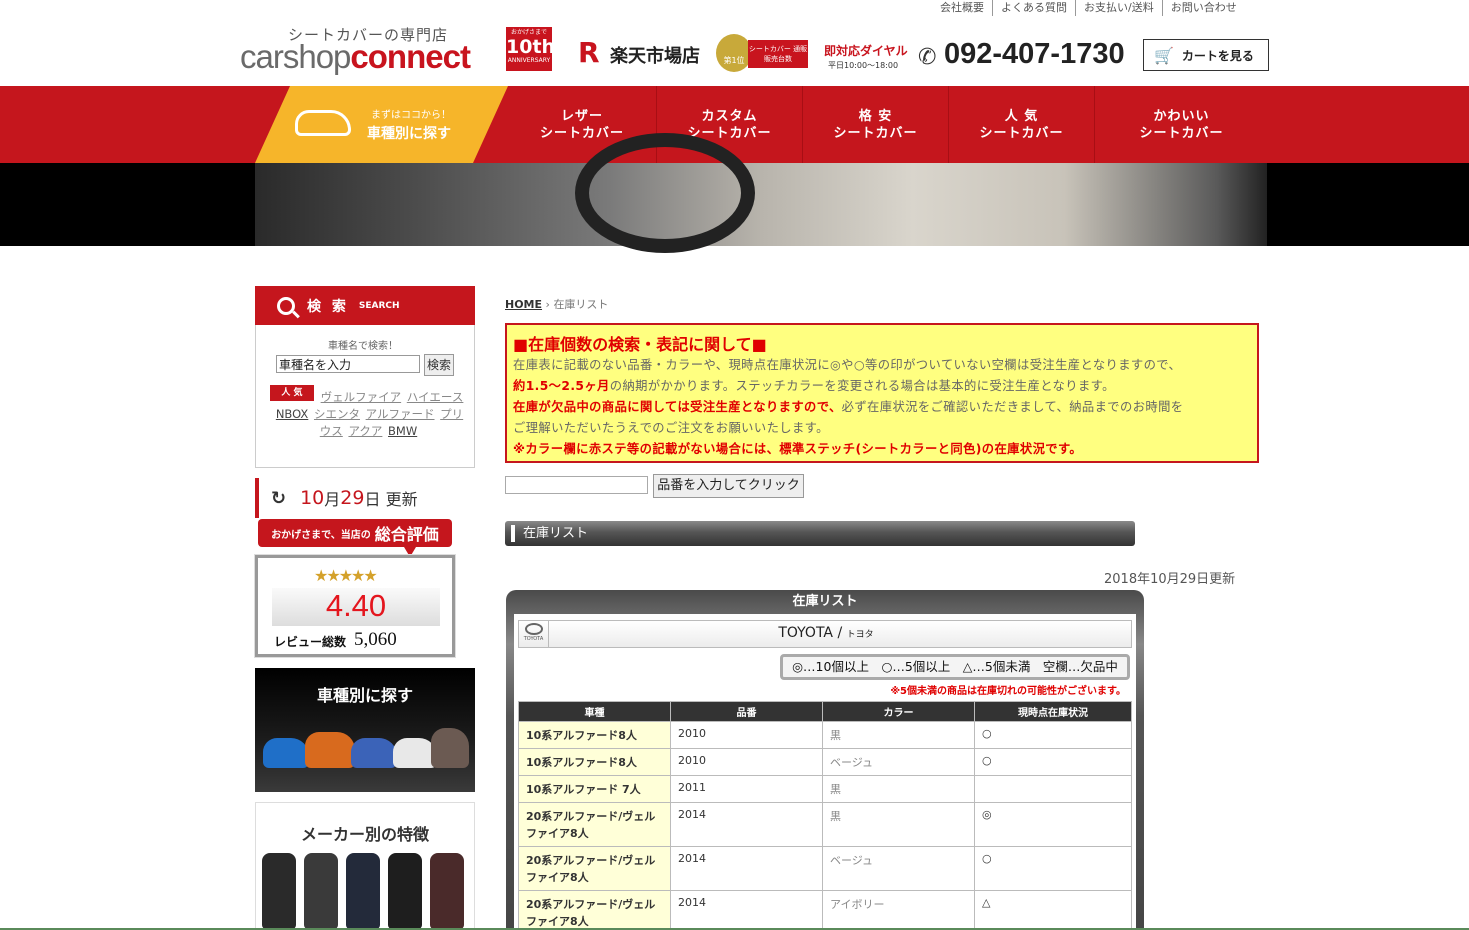 Image resolution: width=1469 pixels, height=930 pixels. I want to click on hero-image, so click(761, 193).